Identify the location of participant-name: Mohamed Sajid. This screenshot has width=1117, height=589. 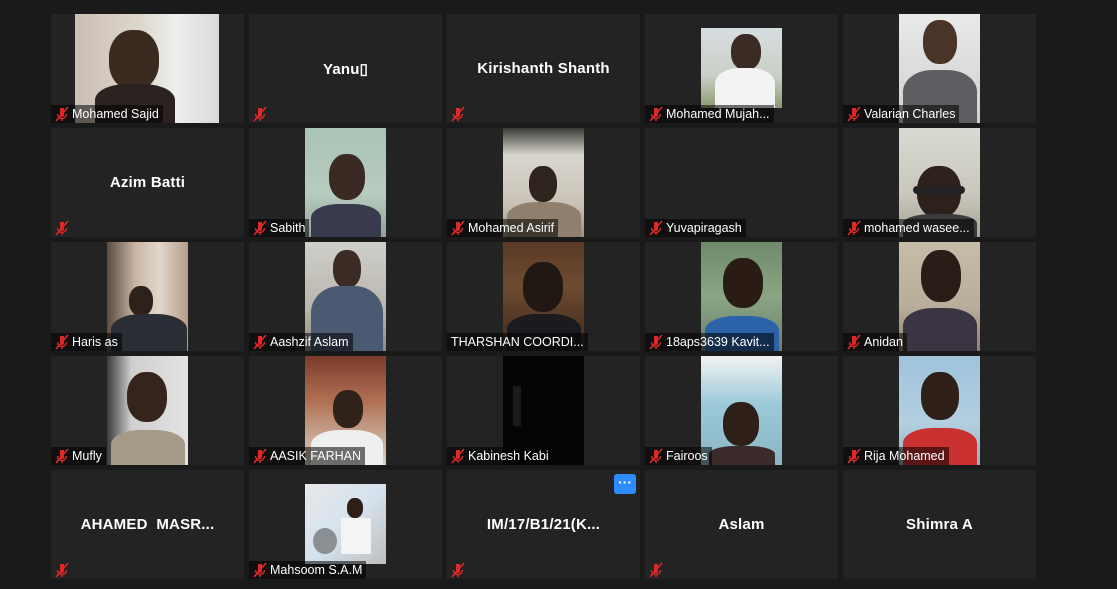
(115, 114).